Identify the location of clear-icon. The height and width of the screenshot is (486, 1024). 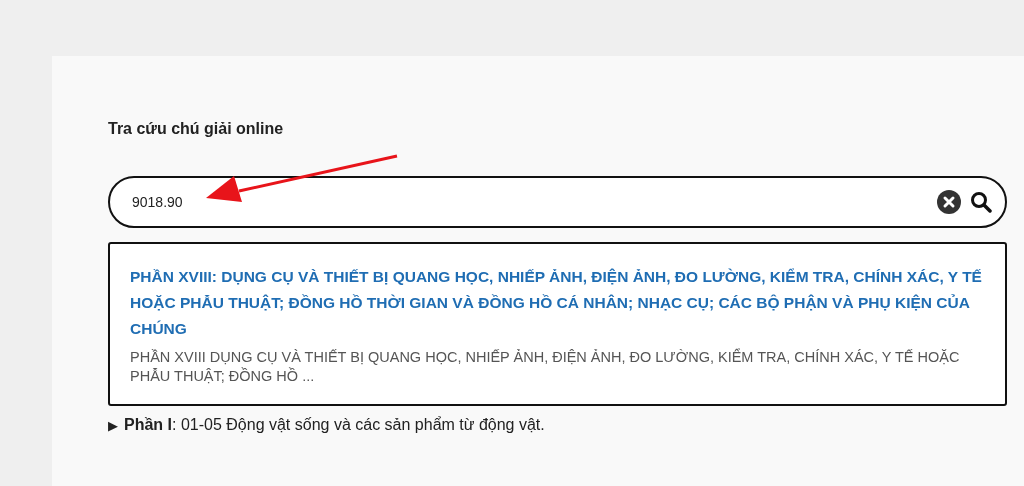
(949, 202).